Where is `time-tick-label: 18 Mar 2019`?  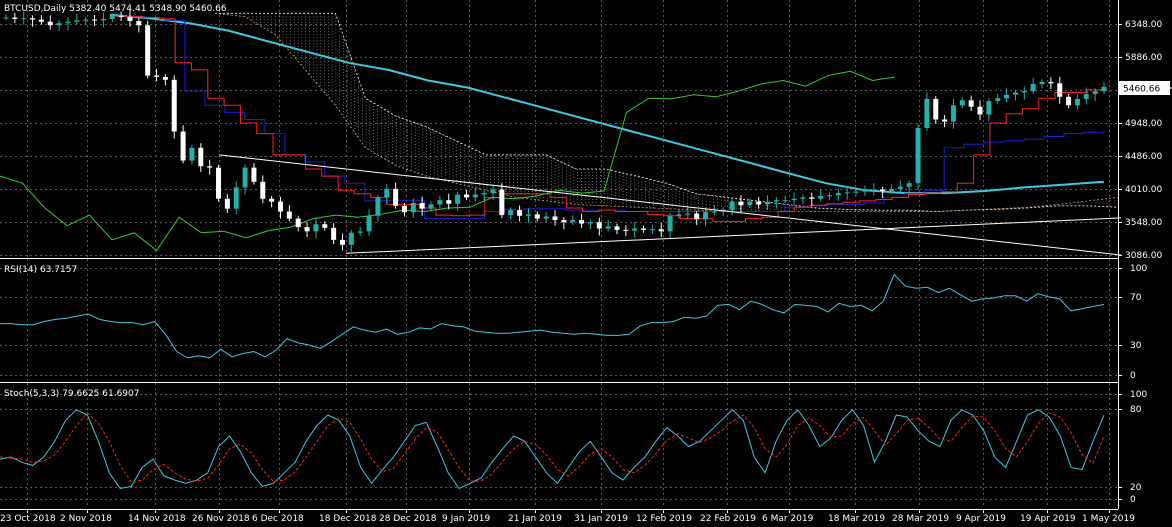 time-tick-label: 18 Mar 2019 is located at coordinates (856, 519).